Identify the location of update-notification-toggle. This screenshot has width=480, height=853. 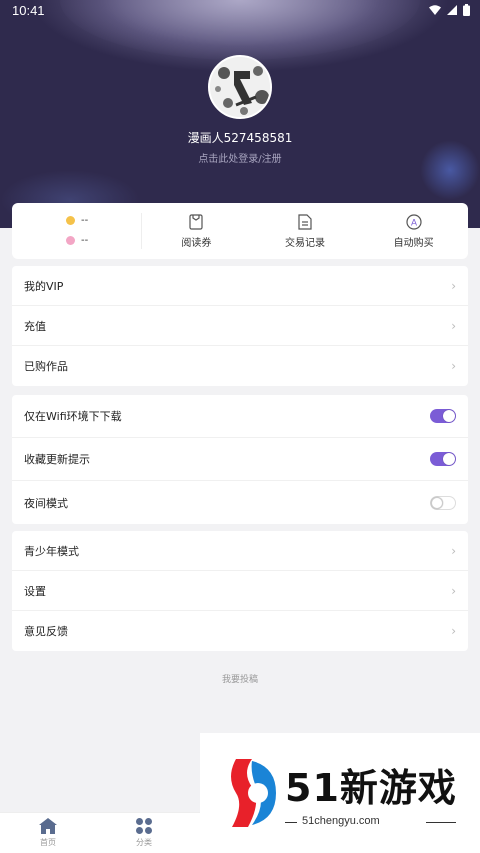
(443, 459).